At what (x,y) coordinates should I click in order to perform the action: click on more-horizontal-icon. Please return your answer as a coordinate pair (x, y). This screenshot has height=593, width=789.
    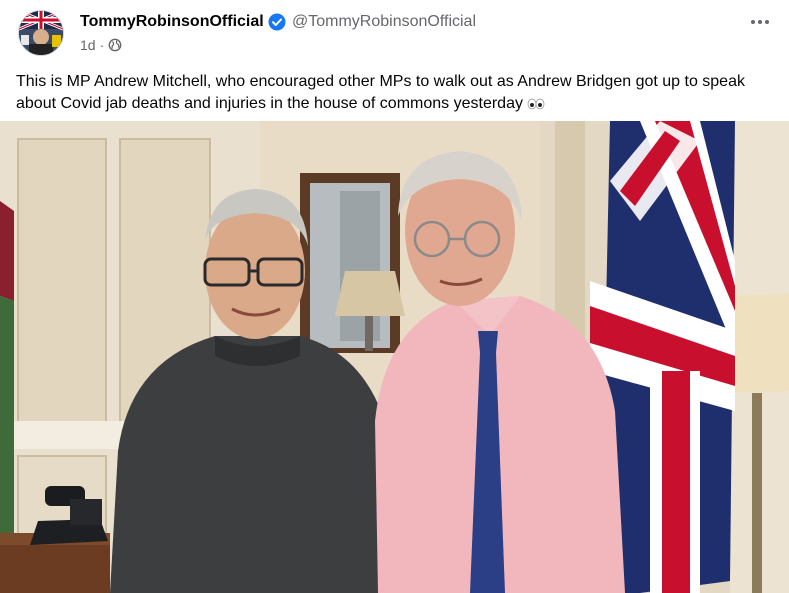
    Looking at the image, I should click on (760, 22).